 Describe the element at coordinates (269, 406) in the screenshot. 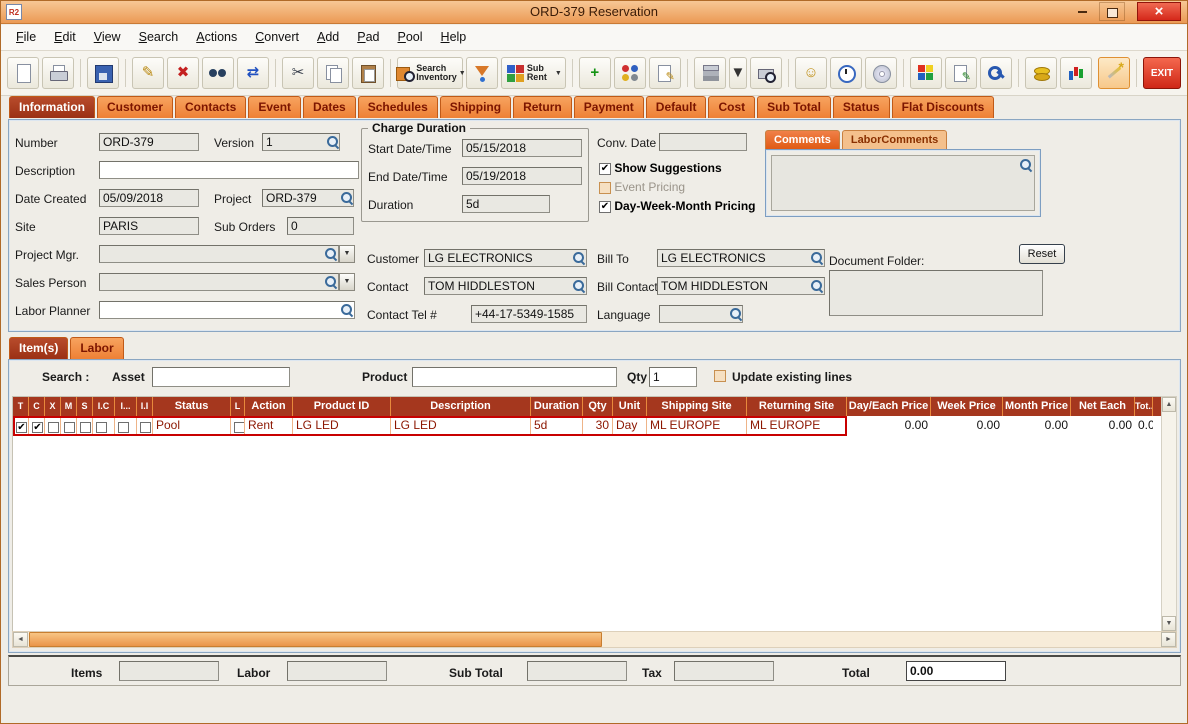

I see `column-header-action: Action` at that location.